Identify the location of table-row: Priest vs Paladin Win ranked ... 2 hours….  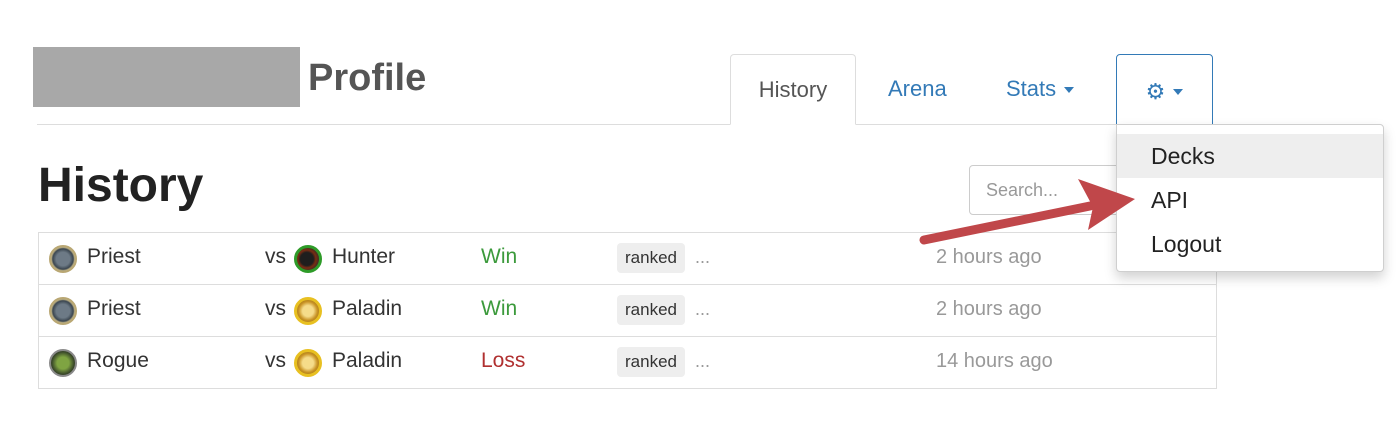
(627, 310).